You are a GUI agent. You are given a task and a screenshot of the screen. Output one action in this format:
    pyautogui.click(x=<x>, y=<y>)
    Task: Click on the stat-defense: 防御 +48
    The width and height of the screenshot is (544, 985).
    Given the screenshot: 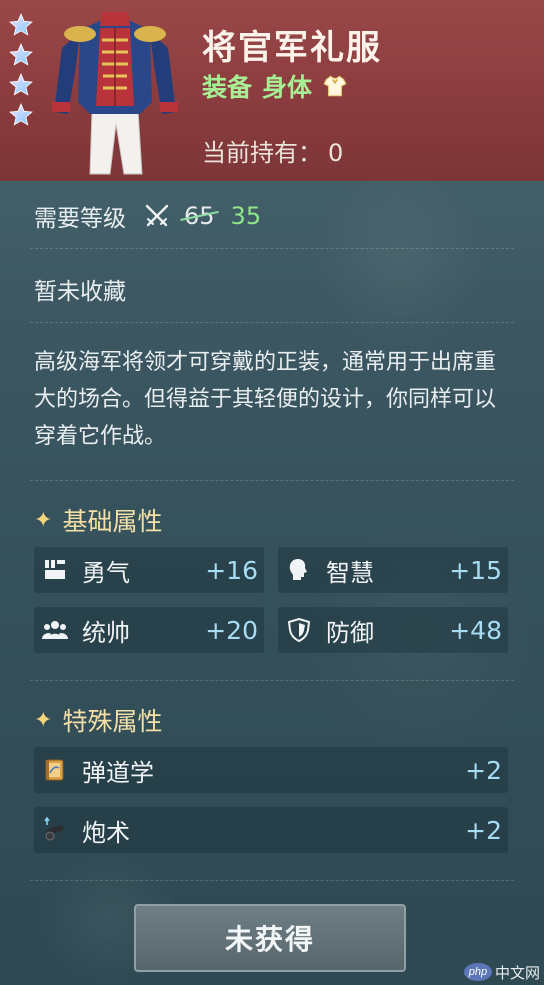 What is the action you would take?
    pyautogui.click(x=393, y=630)
    